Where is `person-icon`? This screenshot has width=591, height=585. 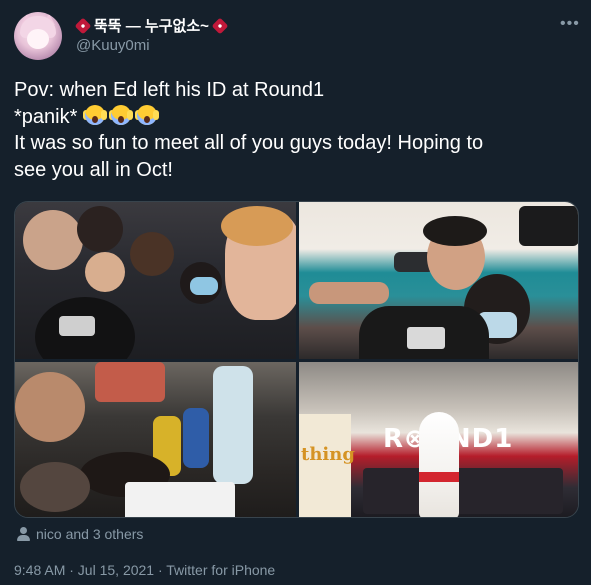
person-icon is located at coordinates (23, 534).